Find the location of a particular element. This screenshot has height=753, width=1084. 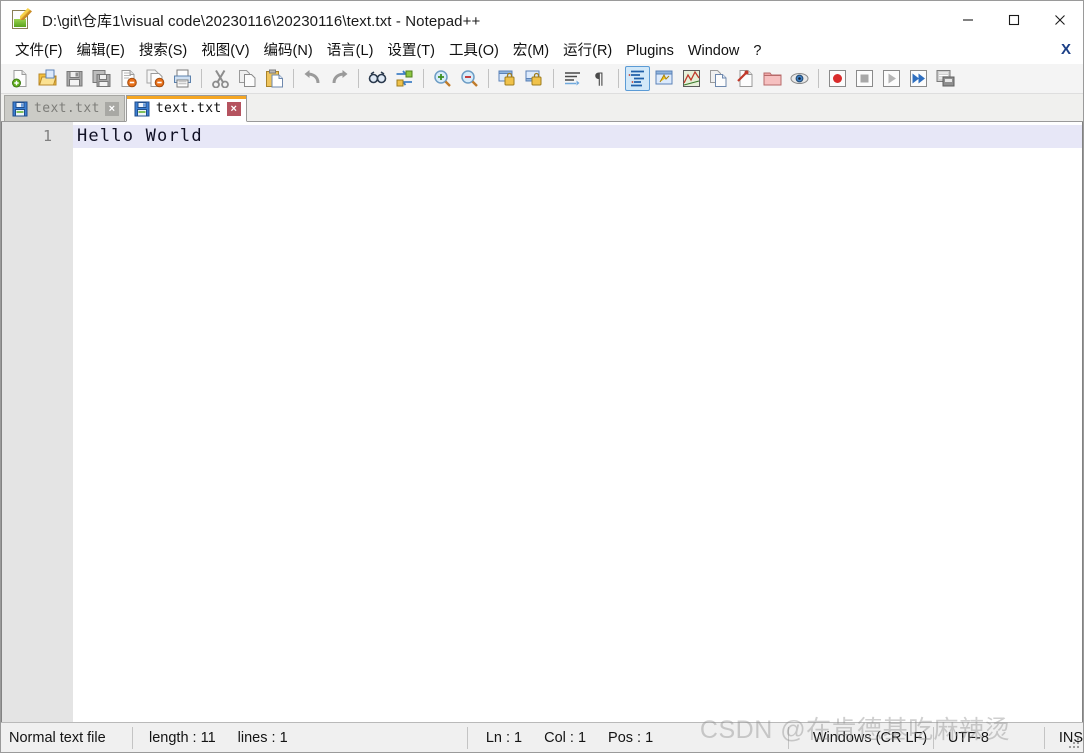

tab-text-txt-1: text.txt × is located at coordinates (64, 108).